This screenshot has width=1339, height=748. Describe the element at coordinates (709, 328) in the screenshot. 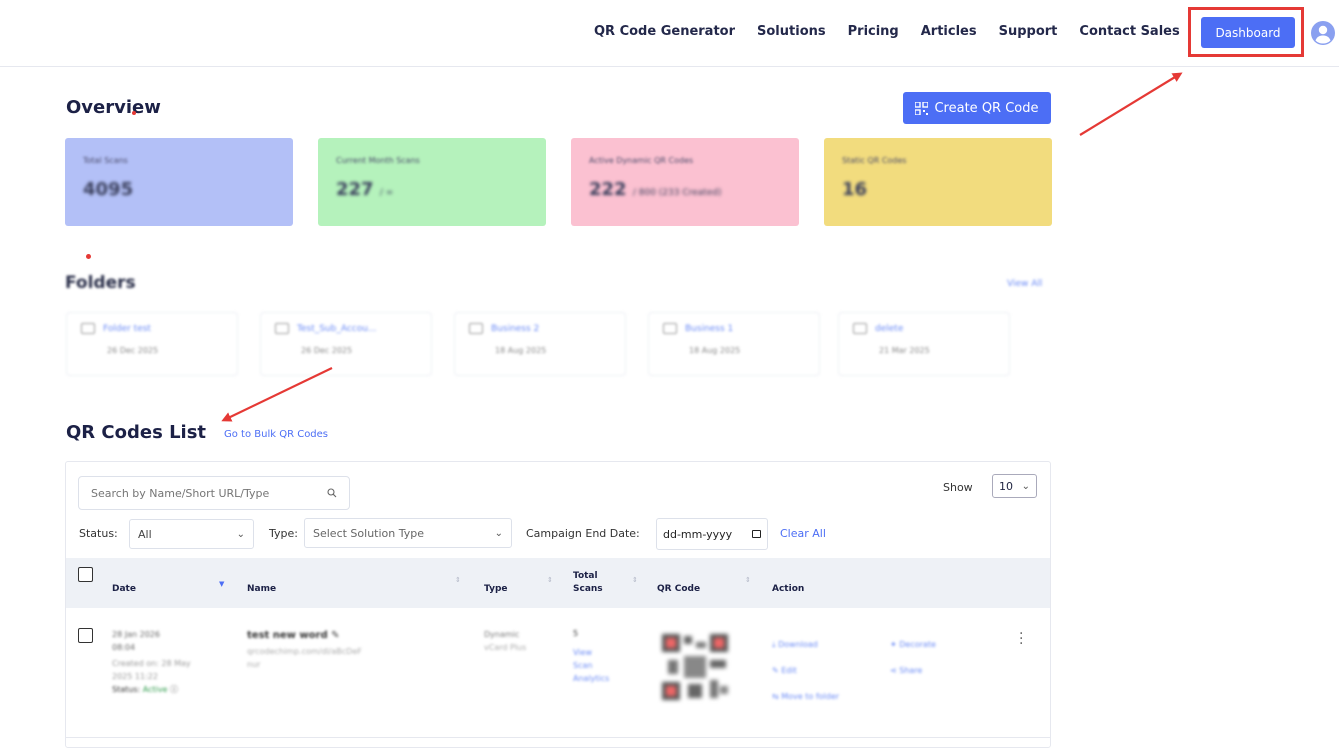

I see `folder-name: Business 1` at that location.